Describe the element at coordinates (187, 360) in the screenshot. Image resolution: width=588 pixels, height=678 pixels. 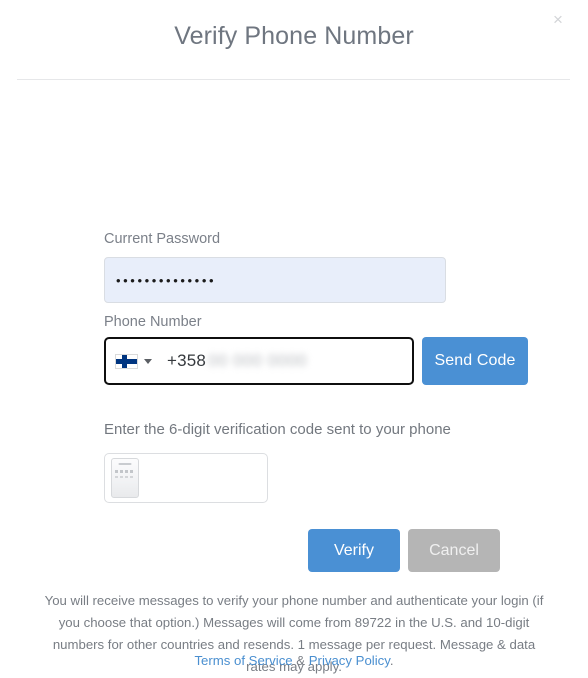
I see `country-dial-code: +358` at that location.